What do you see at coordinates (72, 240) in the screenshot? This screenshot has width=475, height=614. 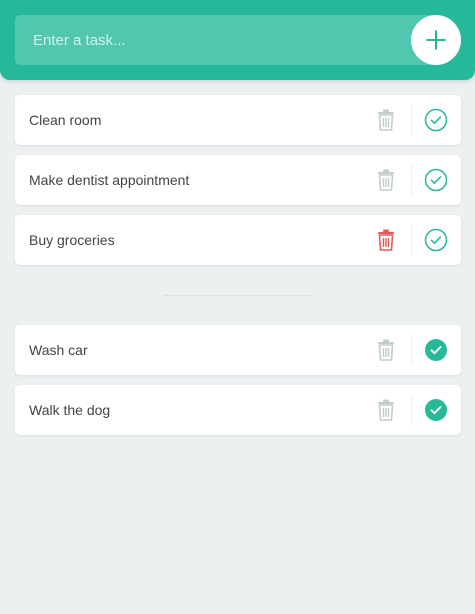 I see `task-text: Buy groceries` at bounding box center [72, 240].